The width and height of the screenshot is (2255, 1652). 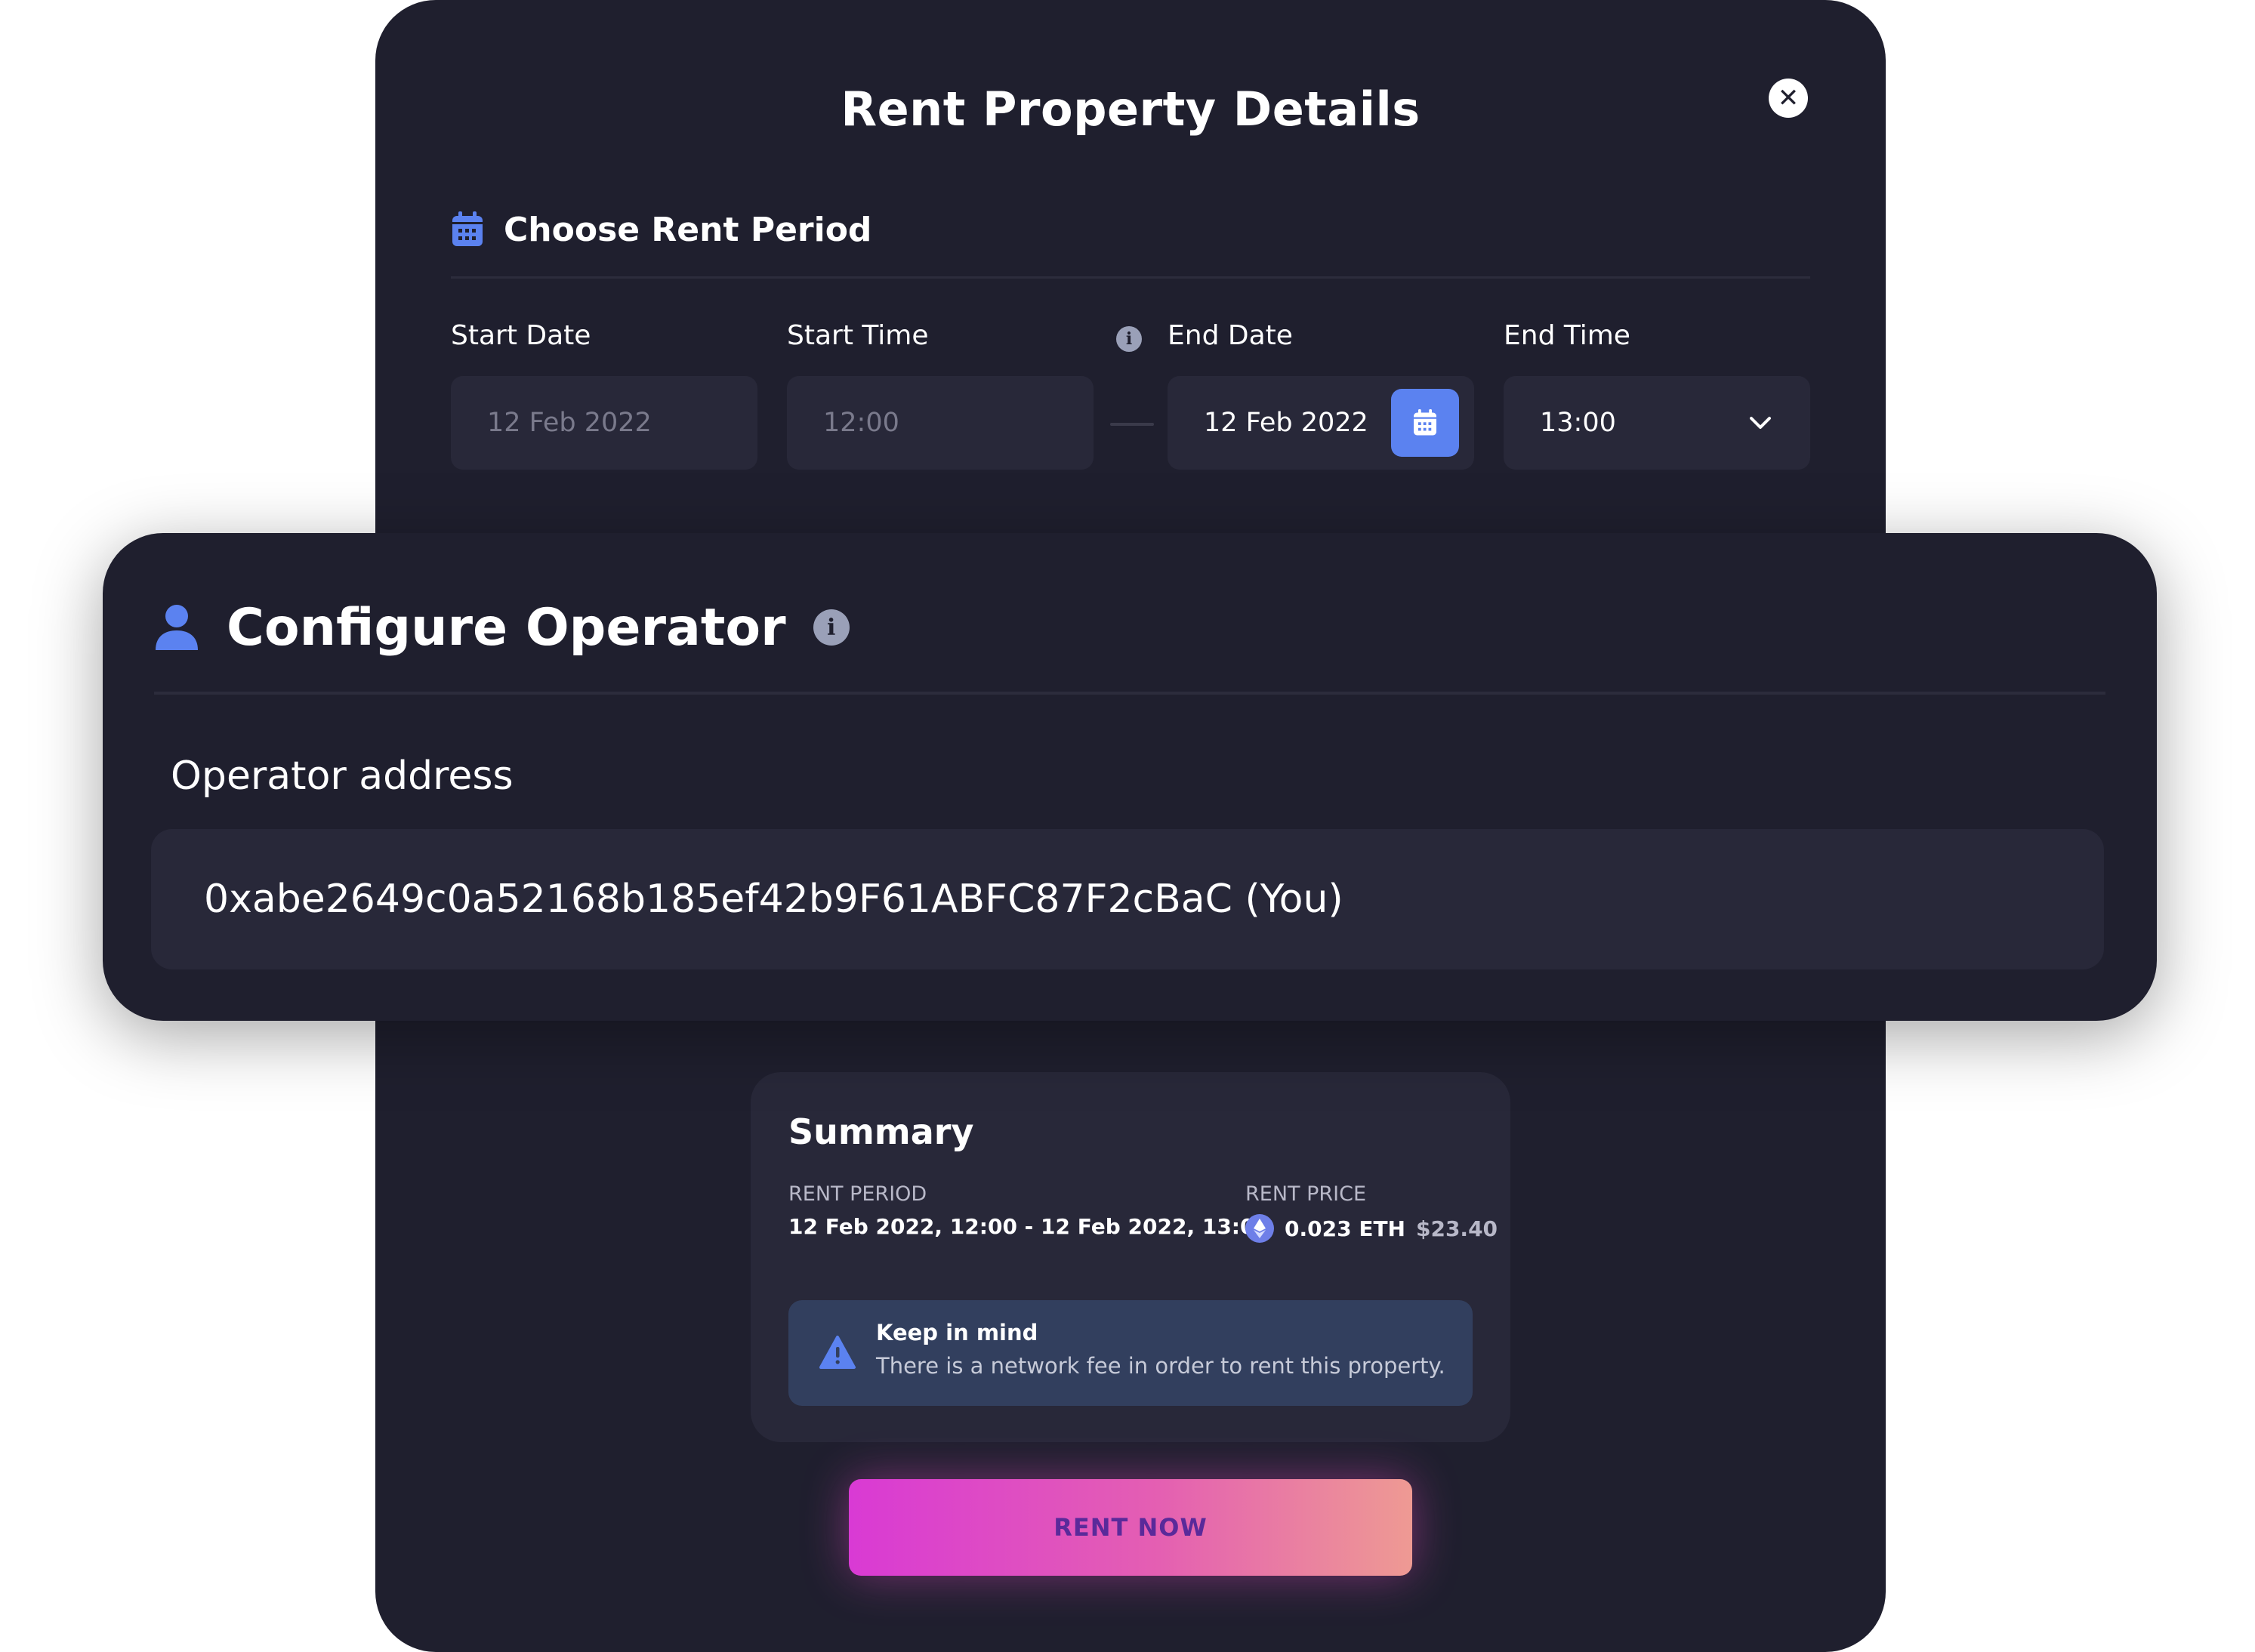 What do you see at coordinates (521, 336) in the screenshot?
I see `start-date-label: Start Date` at bounding box center [521, 336].